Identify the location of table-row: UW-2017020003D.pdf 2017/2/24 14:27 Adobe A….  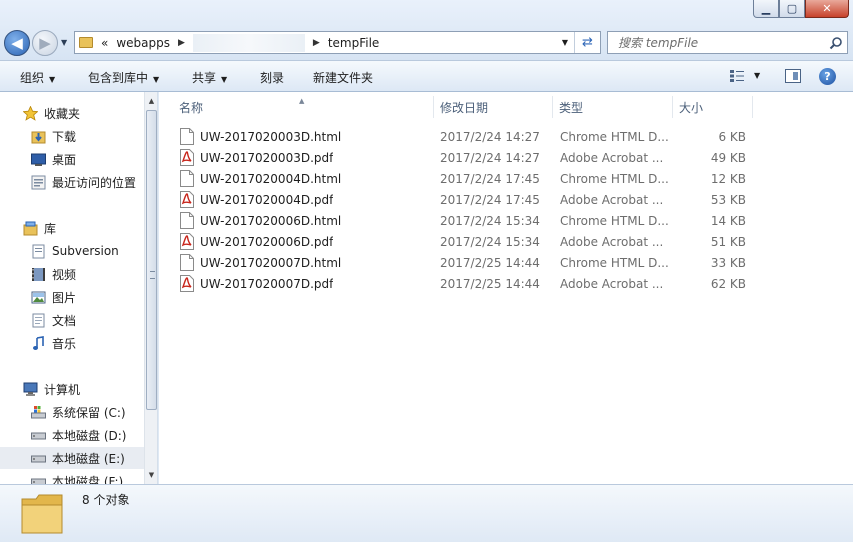
(463, 157).